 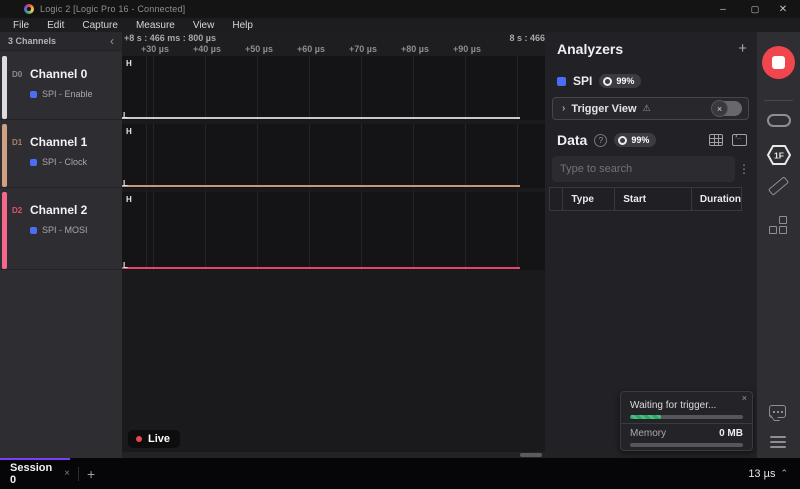 What do you see at coordinates (643, 169) in the screenshot?
I see `search-input` at bounding box center [643, 169].